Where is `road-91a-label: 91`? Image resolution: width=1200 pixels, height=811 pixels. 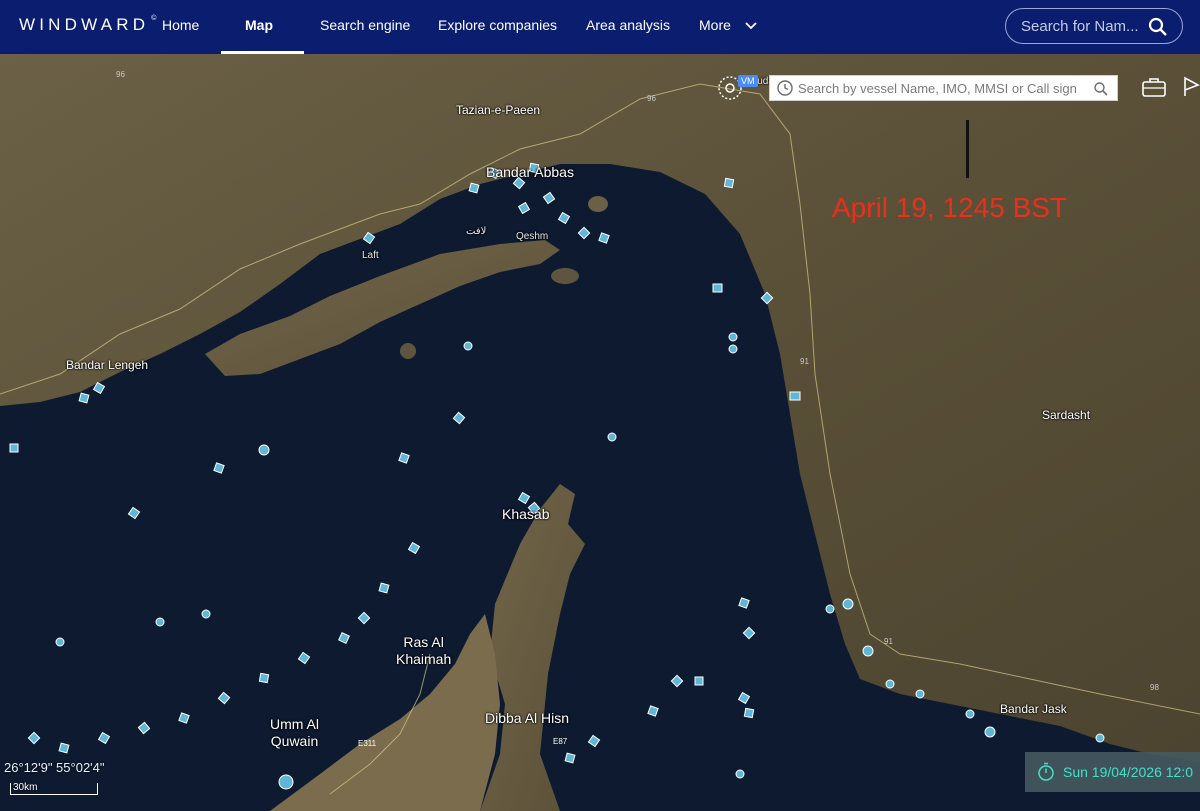
road-91a-label: 91 is located at coordinates (804, 361).